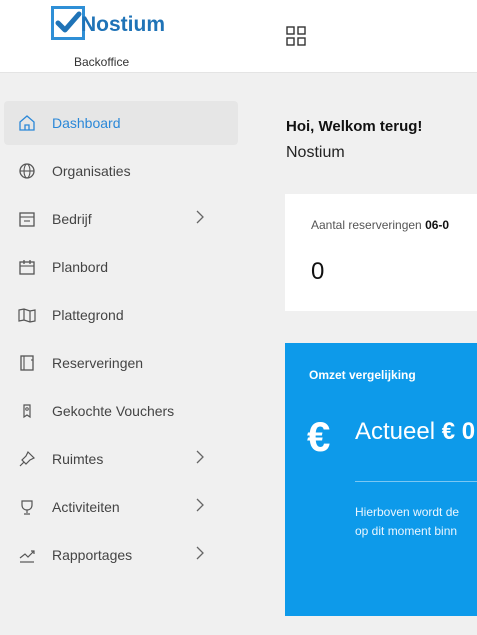 Image resolution: width=477 pixels, height=635 pixels. Describe the element at coordinates (416, 522) in the screenshot. I see `revenue-description: Hierboven wordt de op dit moment binn` at that location.